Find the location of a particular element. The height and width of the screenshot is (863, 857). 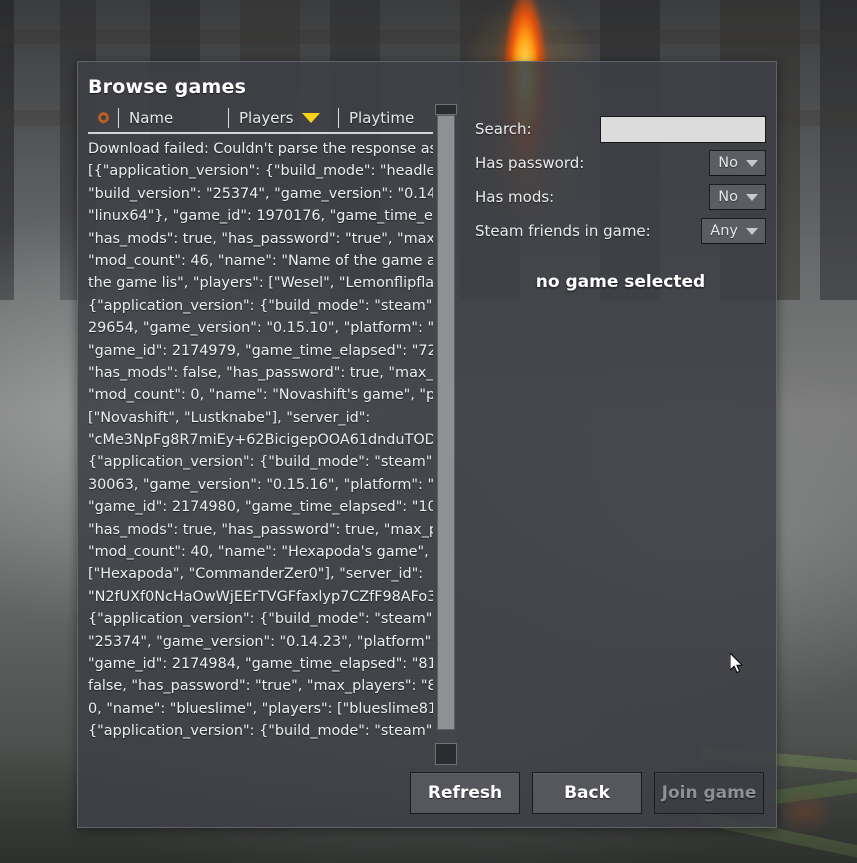

search-input is located at coordinates (683, 129).